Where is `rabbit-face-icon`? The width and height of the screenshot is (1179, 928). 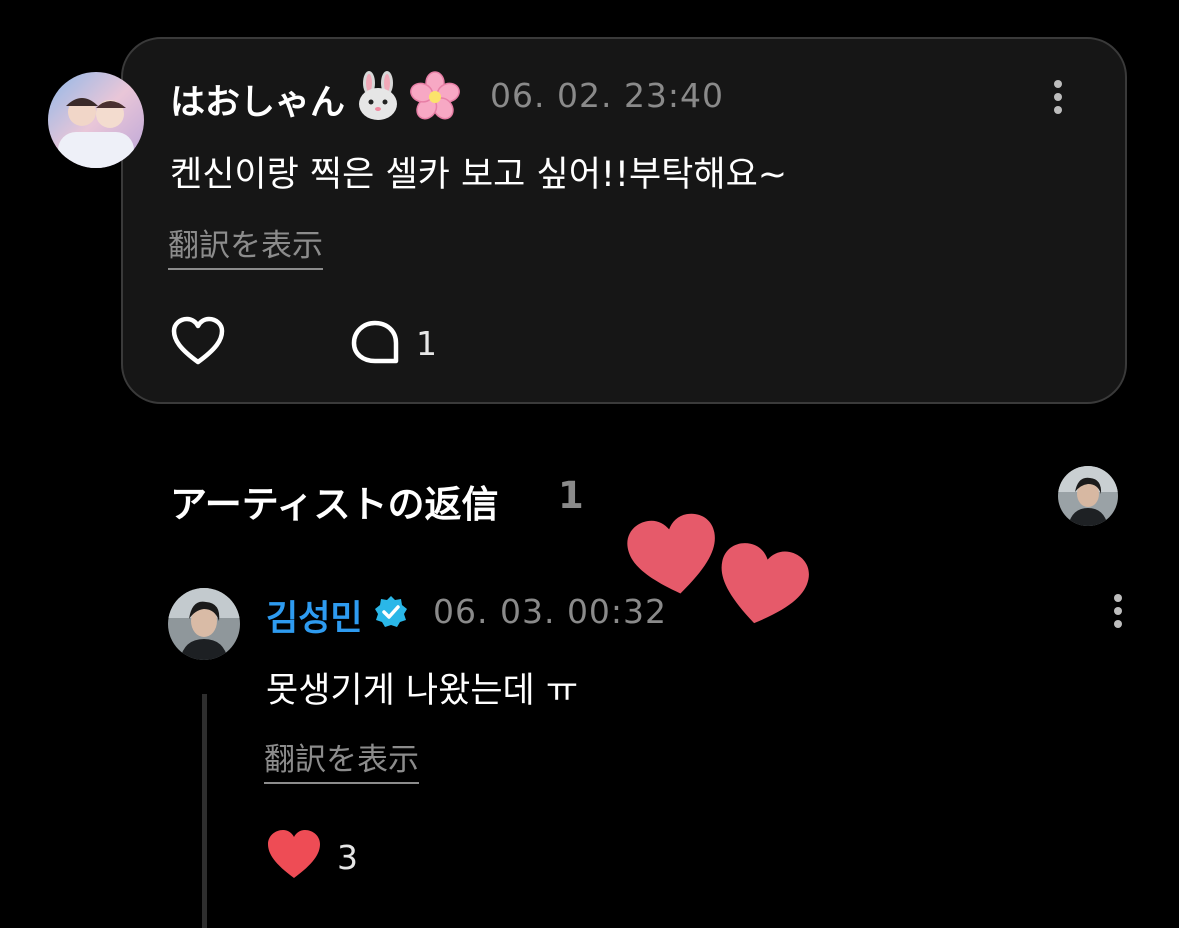
rabbit-face-icon is located at coordinates (378, 98).